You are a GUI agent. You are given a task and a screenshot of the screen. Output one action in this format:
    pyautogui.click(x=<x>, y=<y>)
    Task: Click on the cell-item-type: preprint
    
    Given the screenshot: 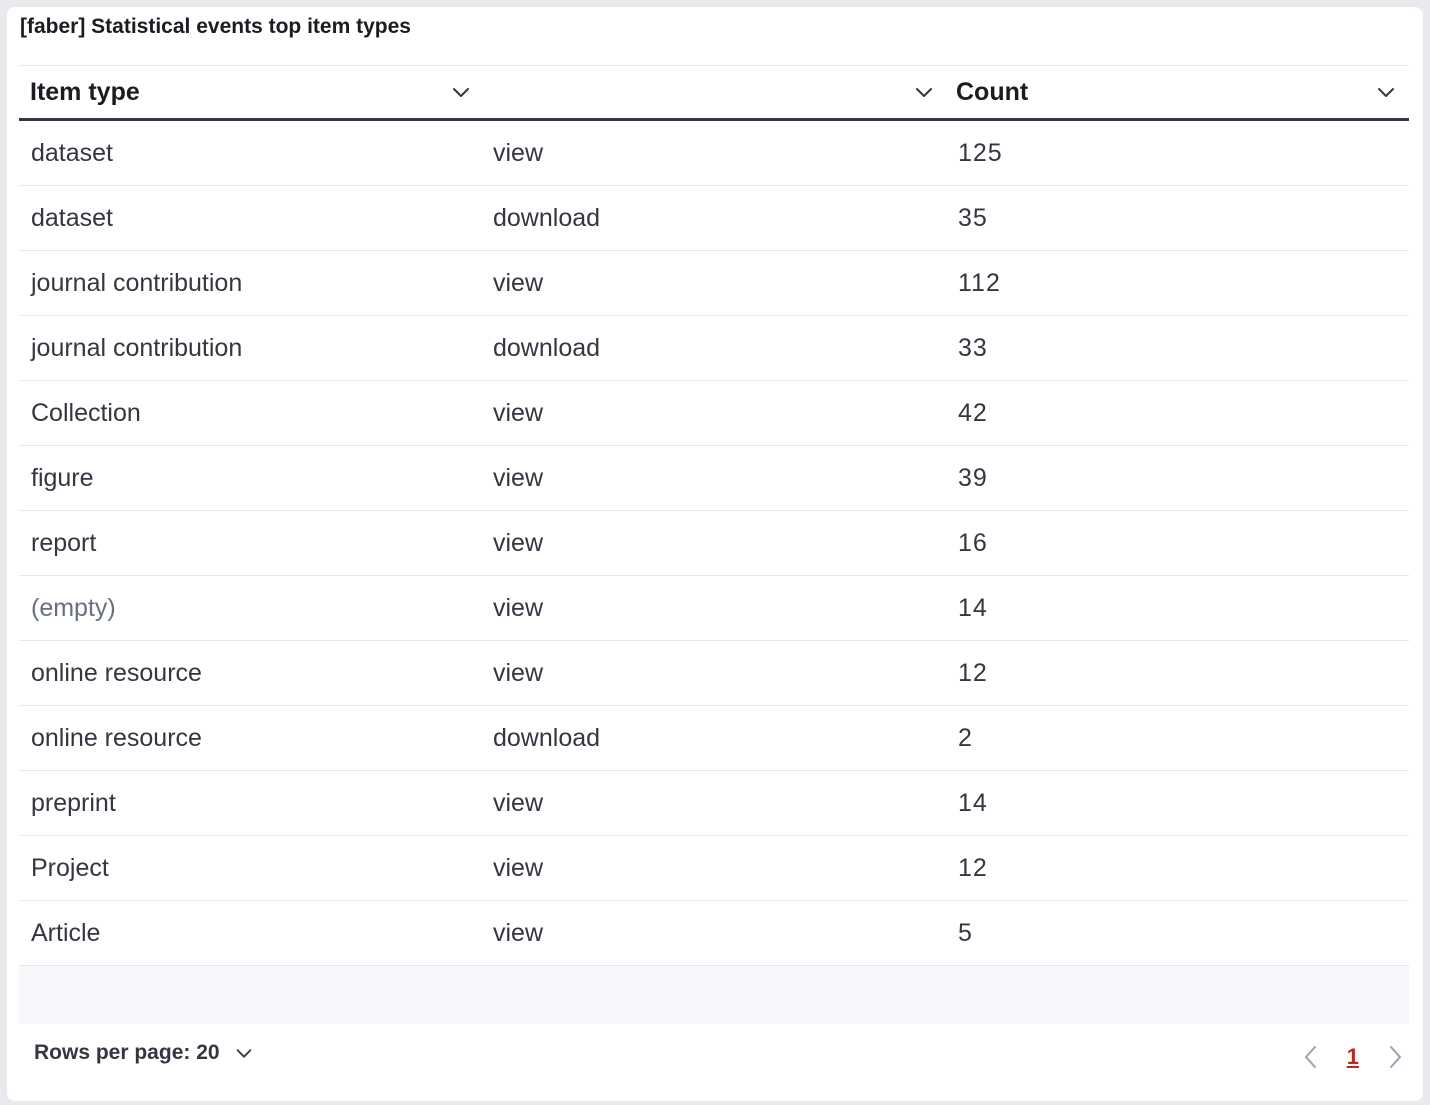 What is the action you would take?
    pyautogui.click(x=73, y=802)
    